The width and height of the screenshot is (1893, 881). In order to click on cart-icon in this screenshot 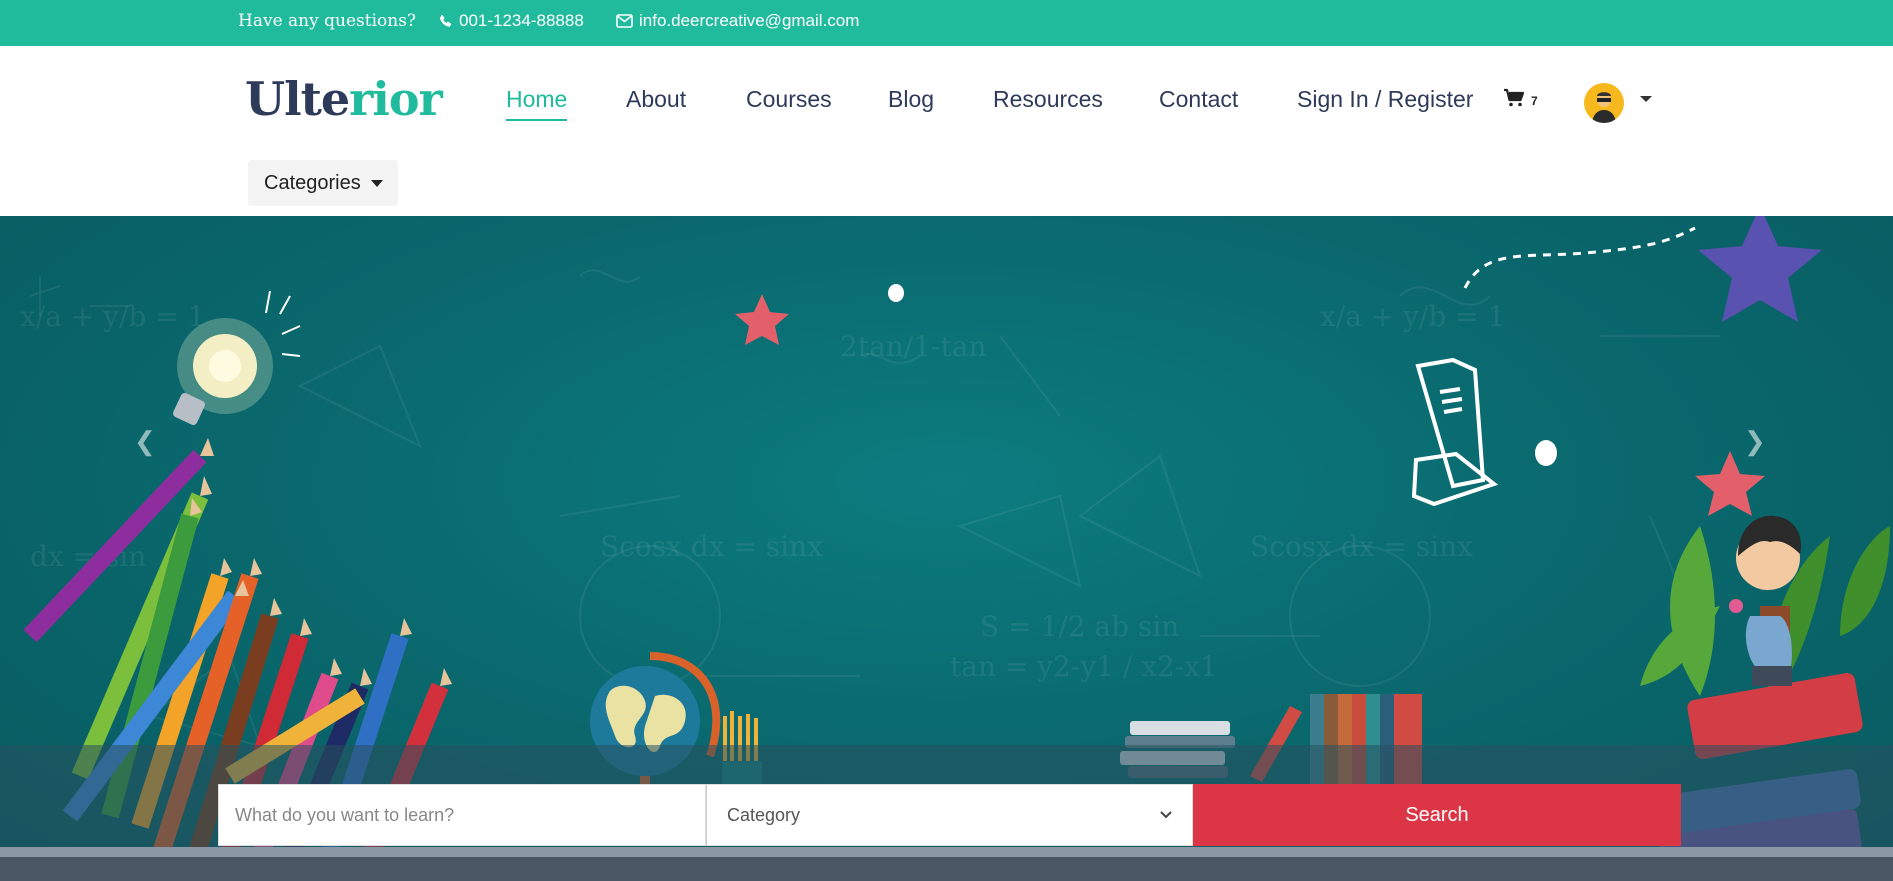, I will do `click(1514, 97)`.